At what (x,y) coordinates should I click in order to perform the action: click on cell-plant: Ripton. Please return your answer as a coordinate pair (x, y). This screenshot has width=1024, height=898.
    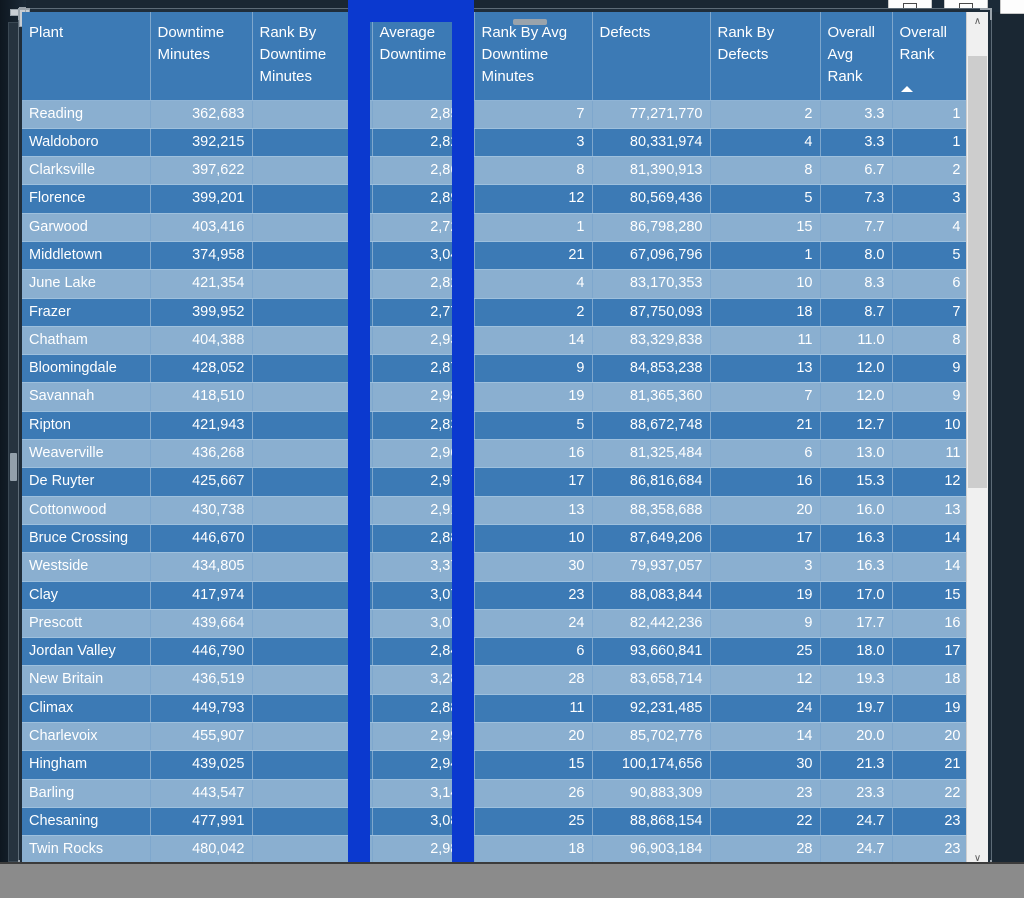
    Looking at the image, I should click on (86, 426).